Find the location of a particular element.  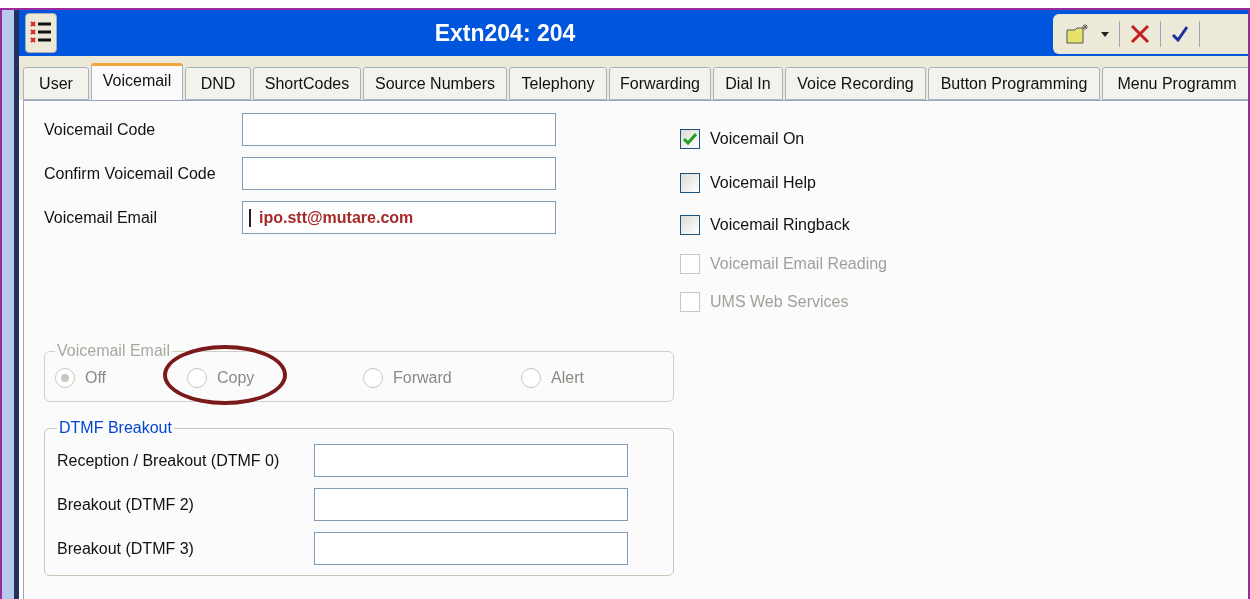

close-icon is located at coordinates (1140, 34).